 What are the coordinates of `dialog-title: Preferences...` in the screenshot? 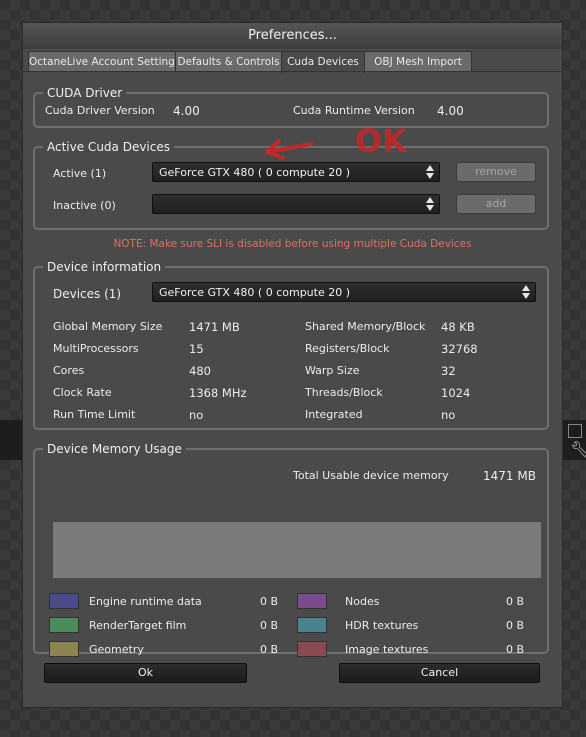 It's located at (292, 36).